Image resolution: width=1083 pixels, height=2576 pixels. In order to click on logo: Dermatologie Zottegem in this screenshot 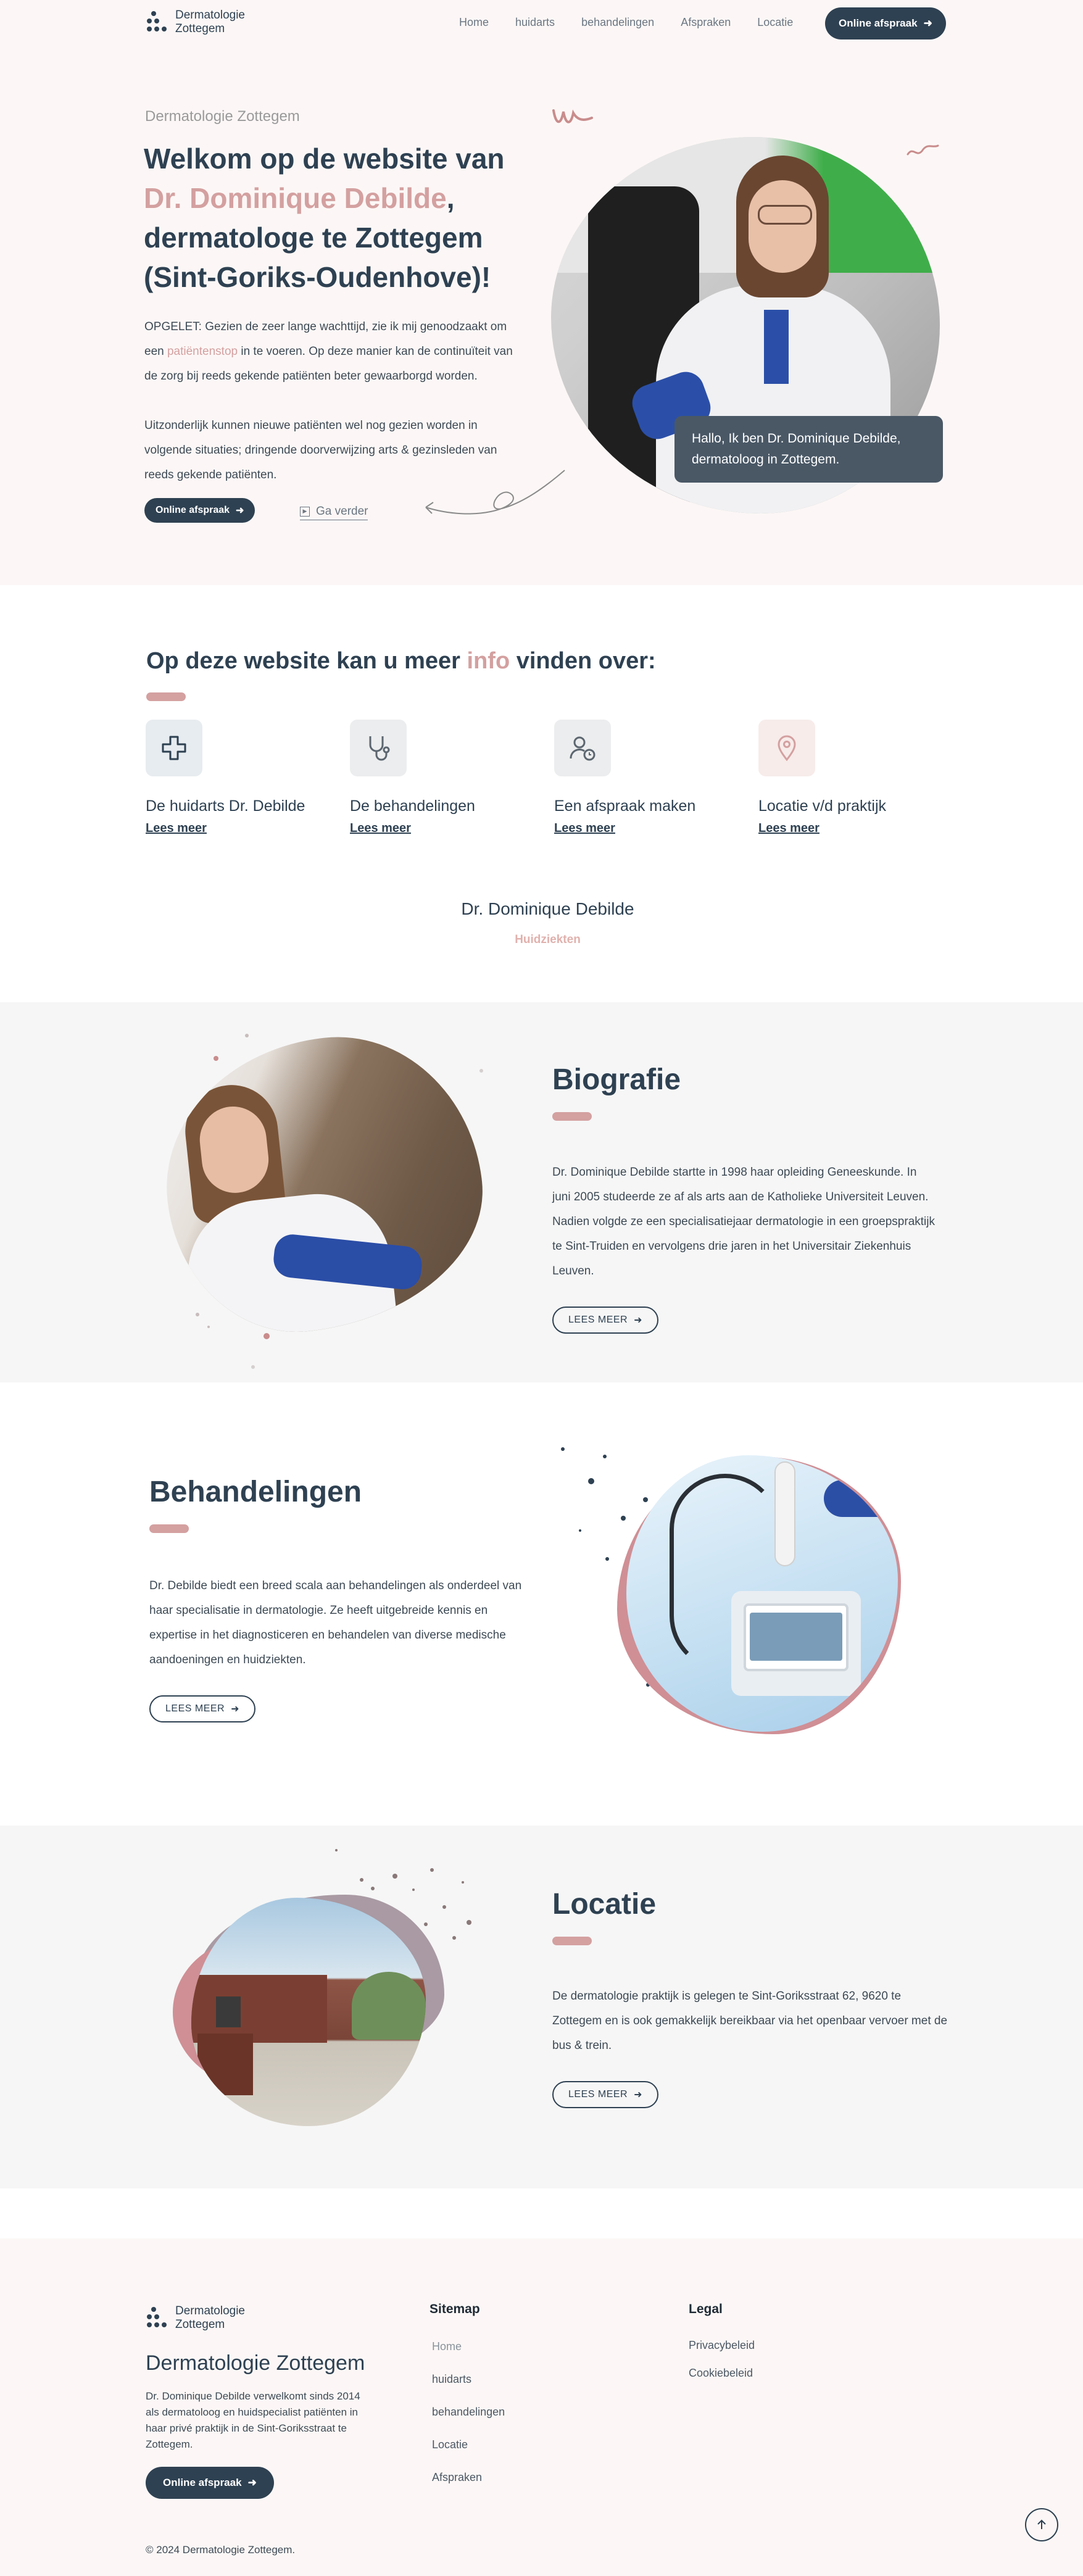, I will do `click(195, 22)`.